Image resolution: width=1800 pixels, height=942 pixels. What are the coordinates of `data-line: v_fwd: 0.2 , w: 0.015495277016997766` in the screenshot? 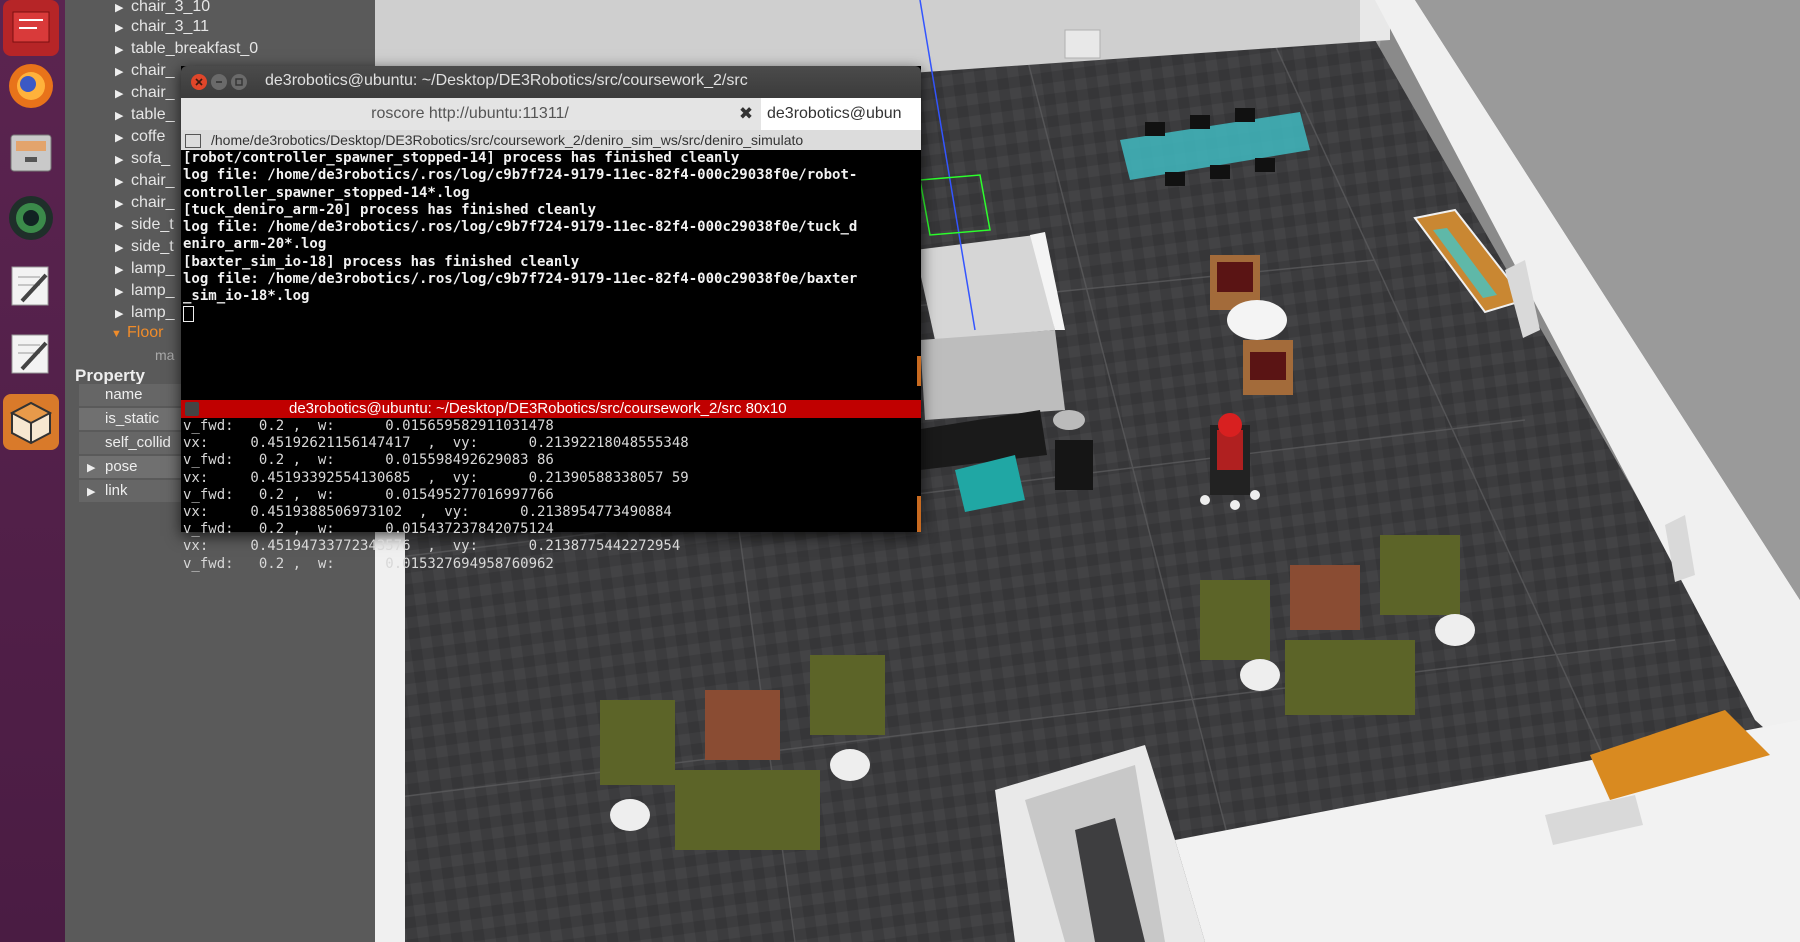 It's located at (368, 494).